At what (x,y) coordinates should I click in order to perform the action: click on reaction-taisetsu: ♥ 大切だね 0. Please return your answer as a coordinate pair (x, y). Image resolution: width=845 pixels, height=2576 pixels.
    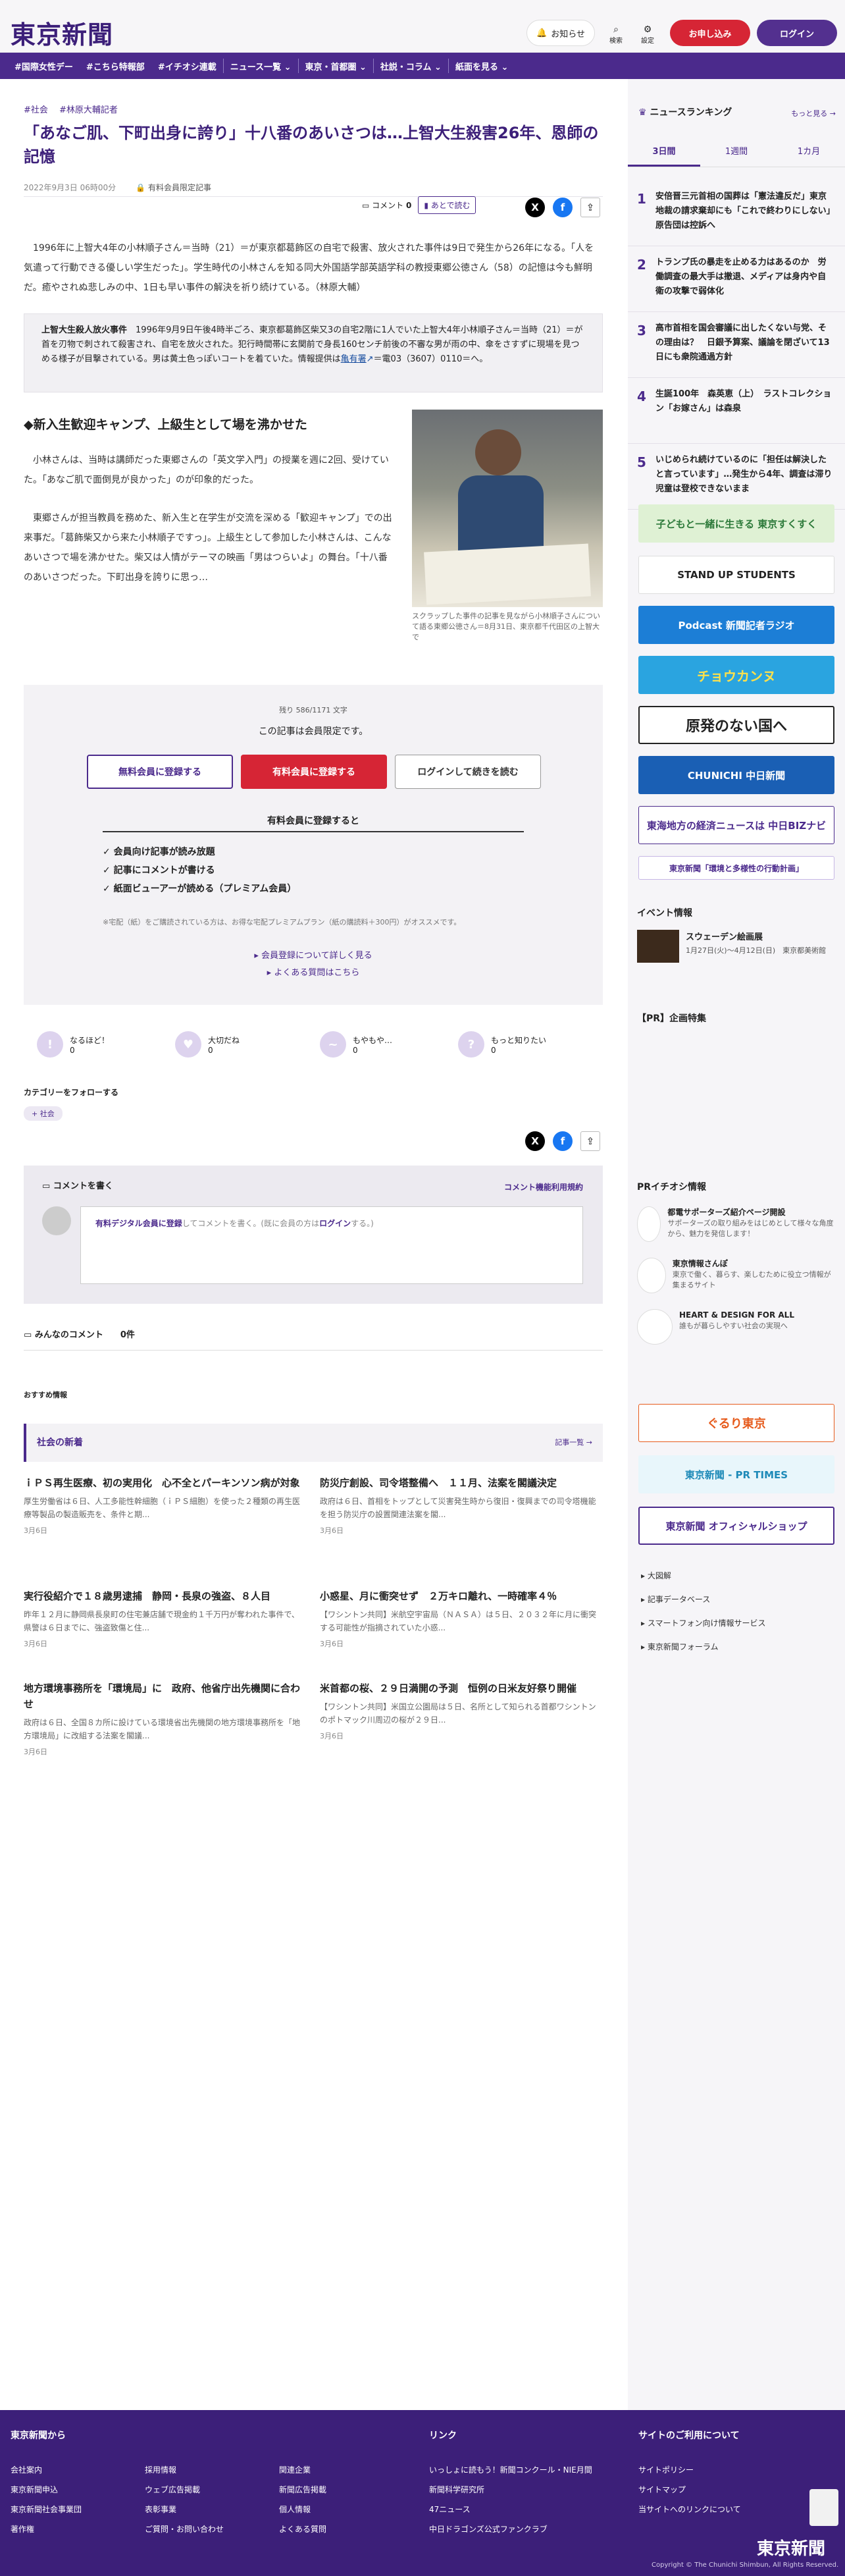
    Looking at the image, I should click on (207, 1044).